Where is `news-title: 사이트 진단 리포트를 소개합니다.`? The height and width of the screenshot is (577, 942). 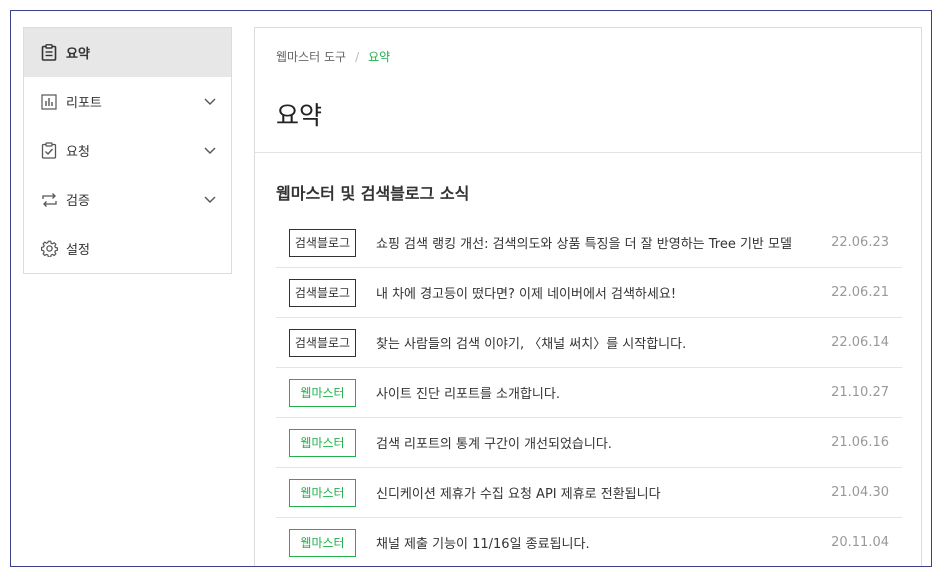
news-title: 사이트 진단 리포트를 소개합니다. is located at coordinates (598, 392).